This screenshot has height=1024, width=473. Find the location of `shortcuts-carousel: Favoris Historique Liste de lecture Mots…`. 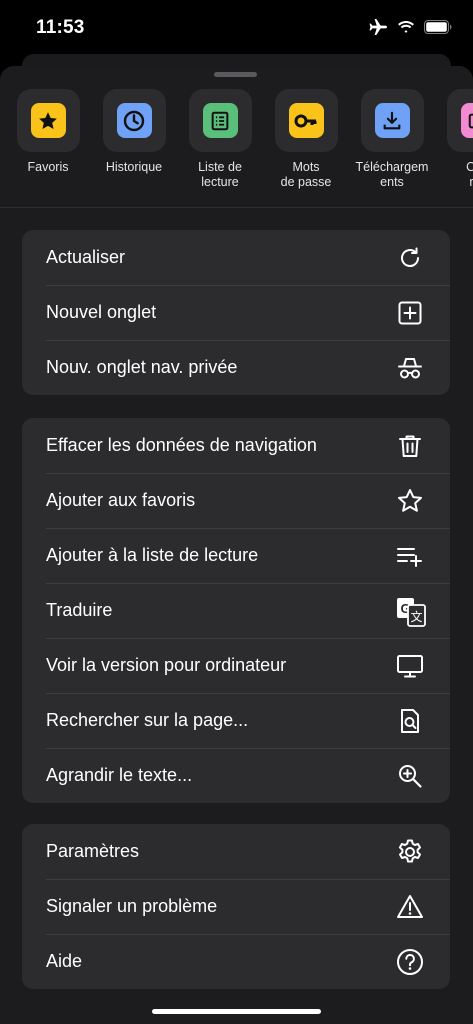

shortcuts-carousel: Favoris Historique Liste de lecture Mots… is located at coordinates (236, 148).